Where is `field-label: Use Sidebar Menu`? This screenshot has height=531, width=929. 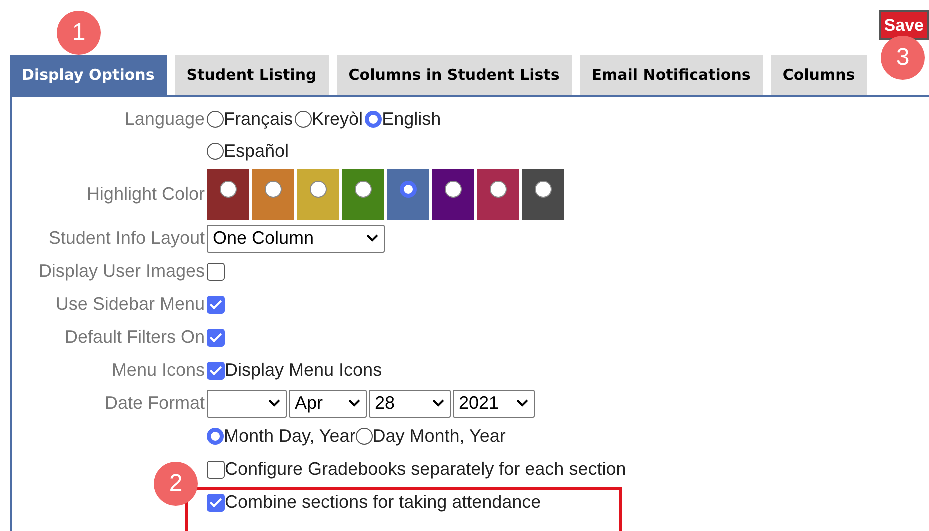 field-label: Use Sidebar Menu is located at coordinates (130, 304).